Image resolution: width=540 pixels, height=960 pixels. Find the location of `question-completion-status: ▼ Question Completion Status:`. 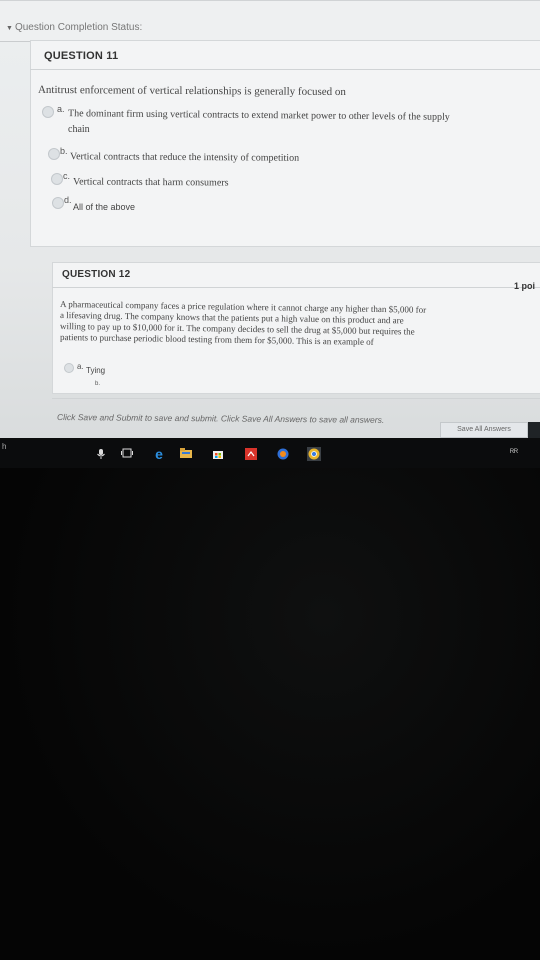

question-completion-status: ▼ Question Completion Status: is located at coordinates (74, 27).